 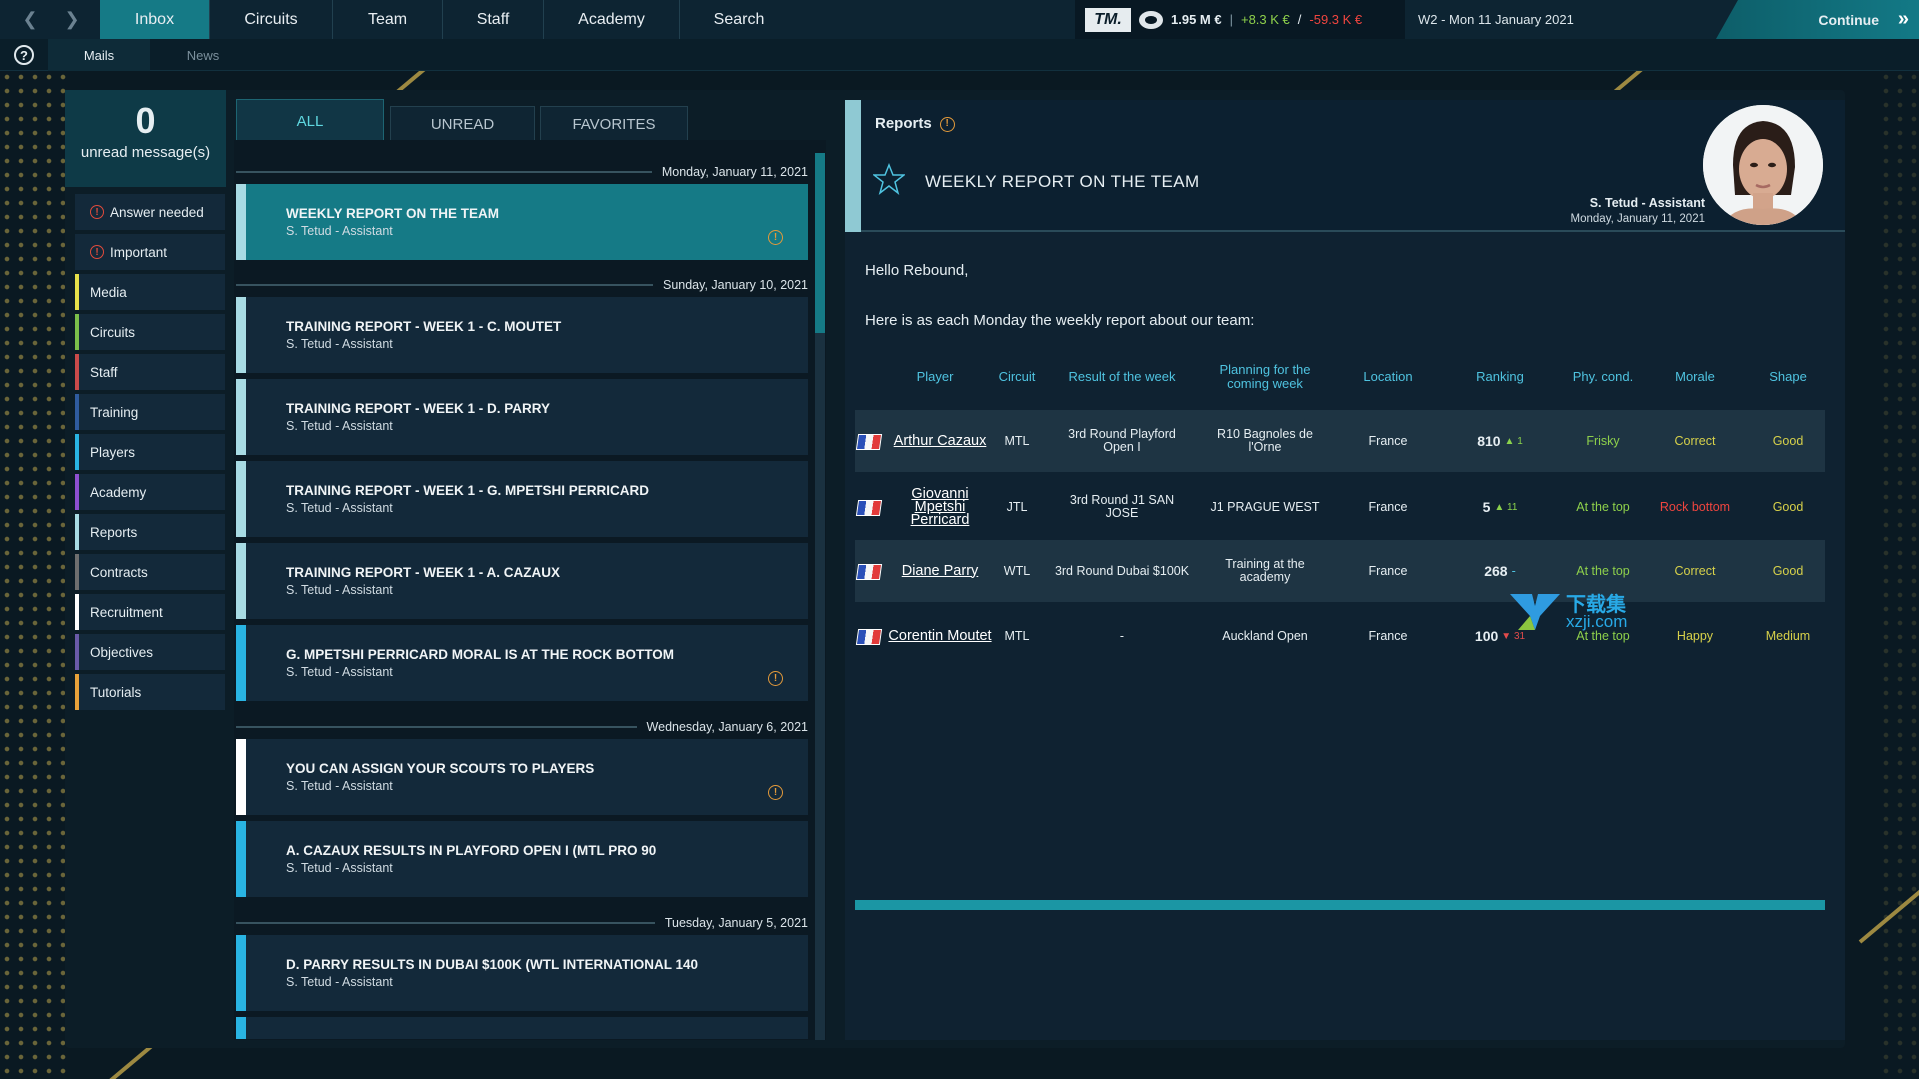 I want to click on ranking-cell: 5 ▲ 11, so click(x=1500, y=507).